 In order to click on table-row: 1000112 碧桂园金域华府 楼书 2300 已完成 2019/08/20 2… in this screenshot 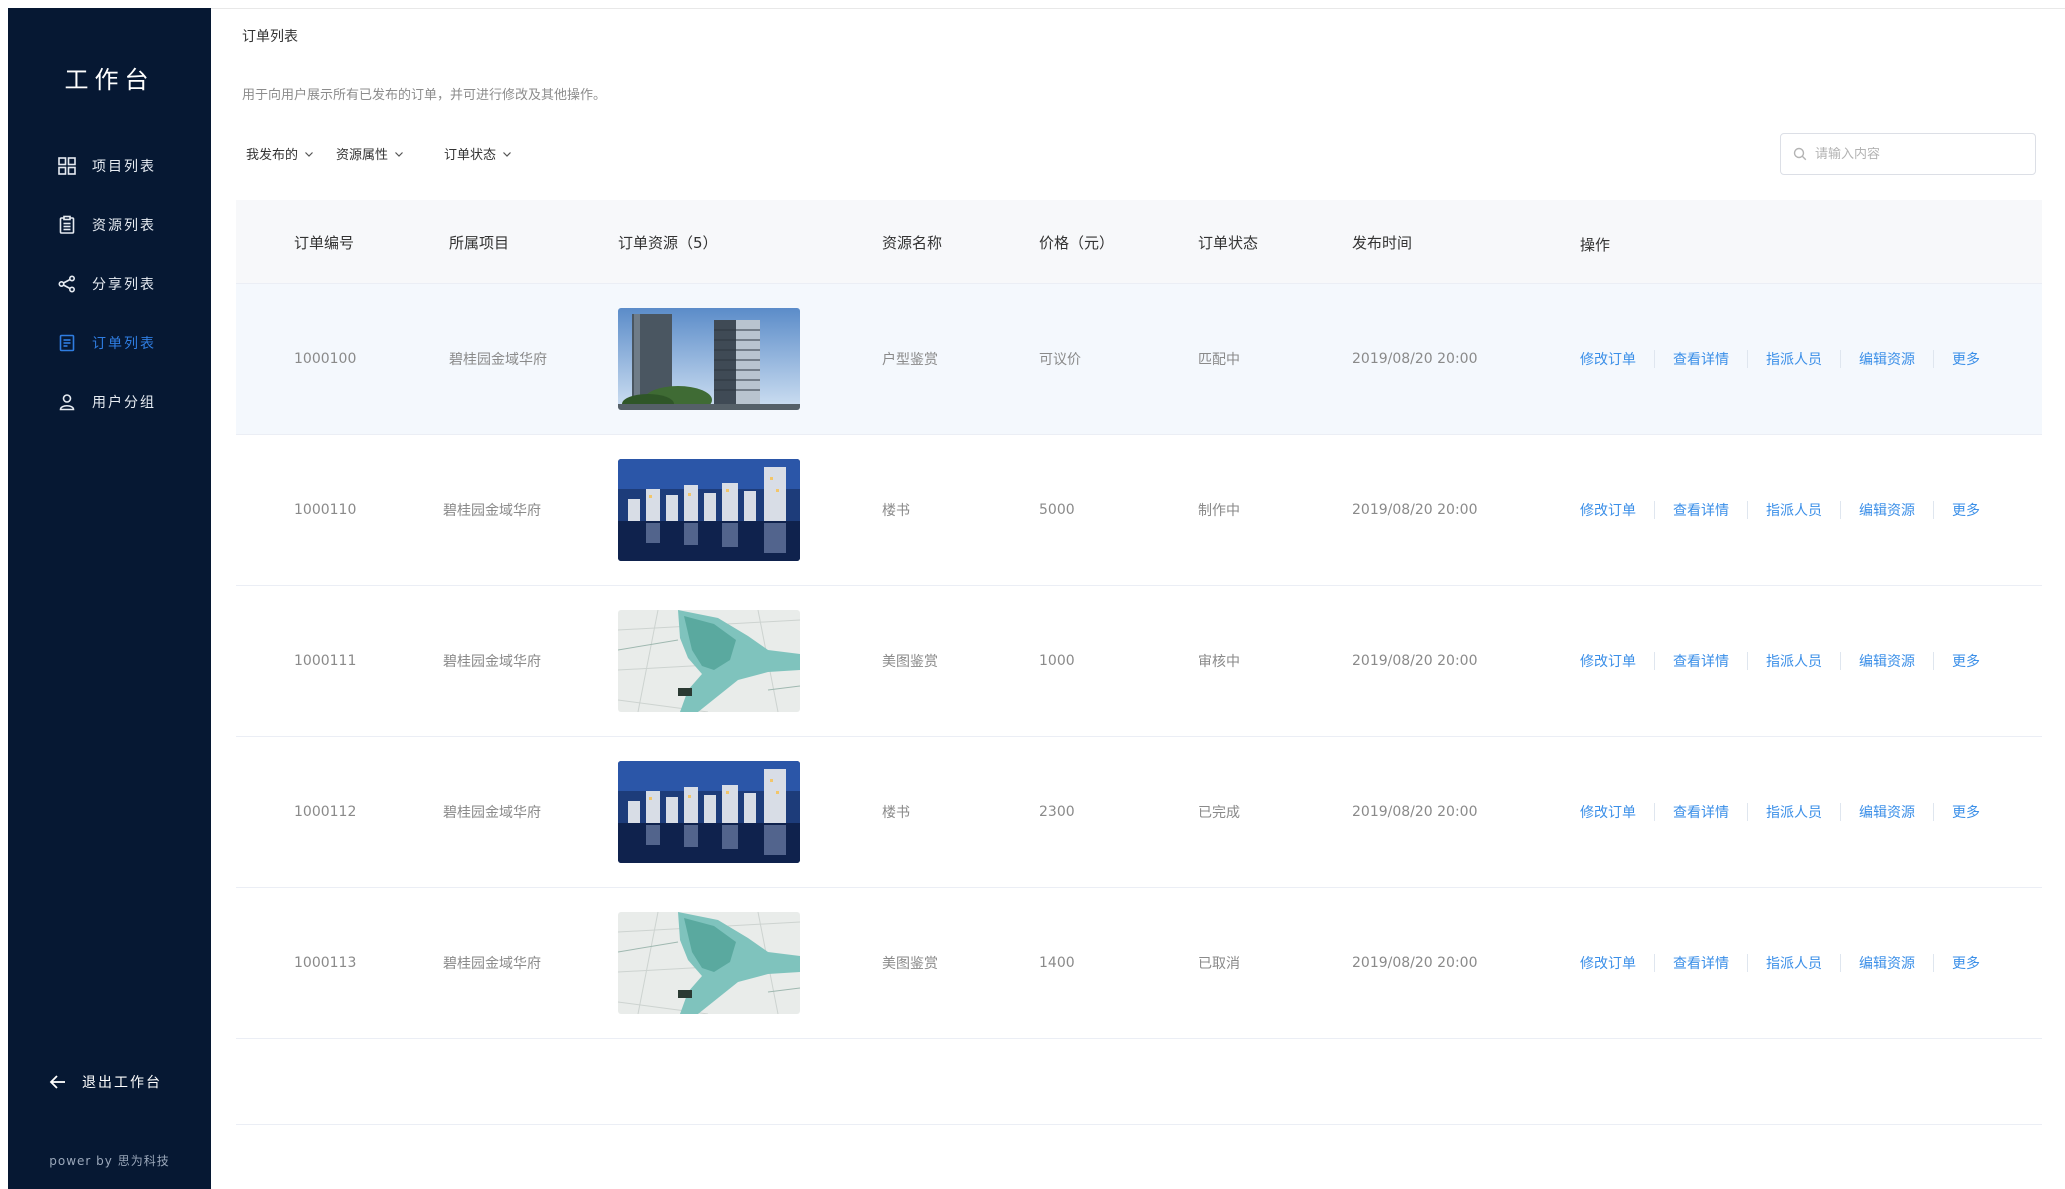, I will do `click(1139, 812)`.